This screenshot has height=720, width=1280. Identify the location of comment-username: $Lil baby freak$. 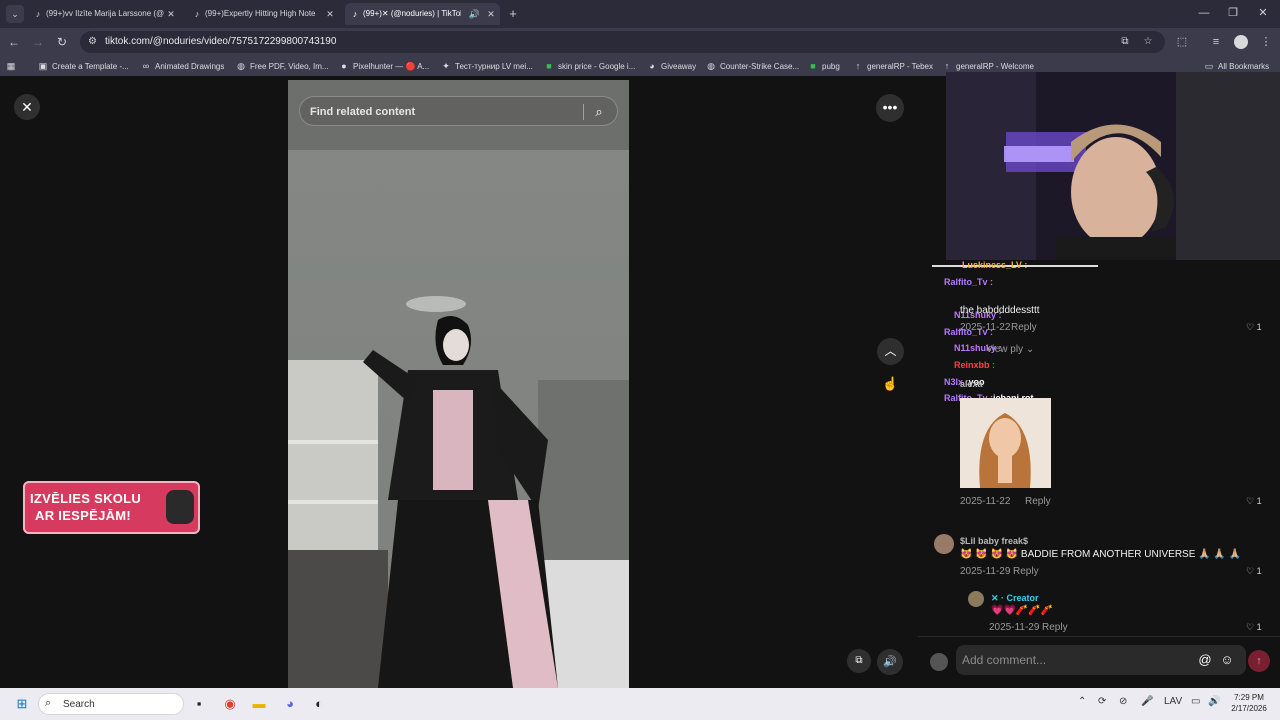
(994, 541).